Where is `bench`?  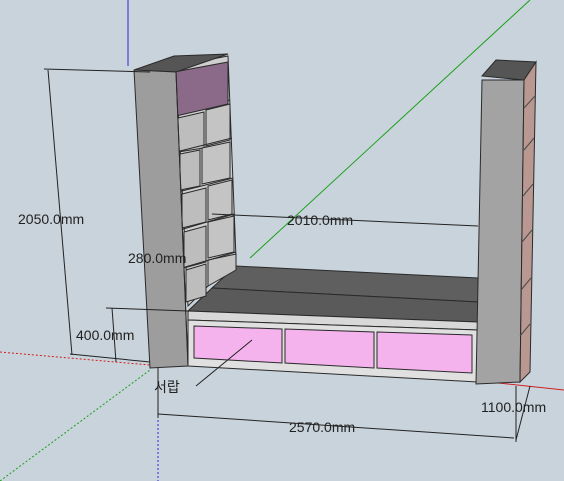 bench is located at coordinates (332, 324).